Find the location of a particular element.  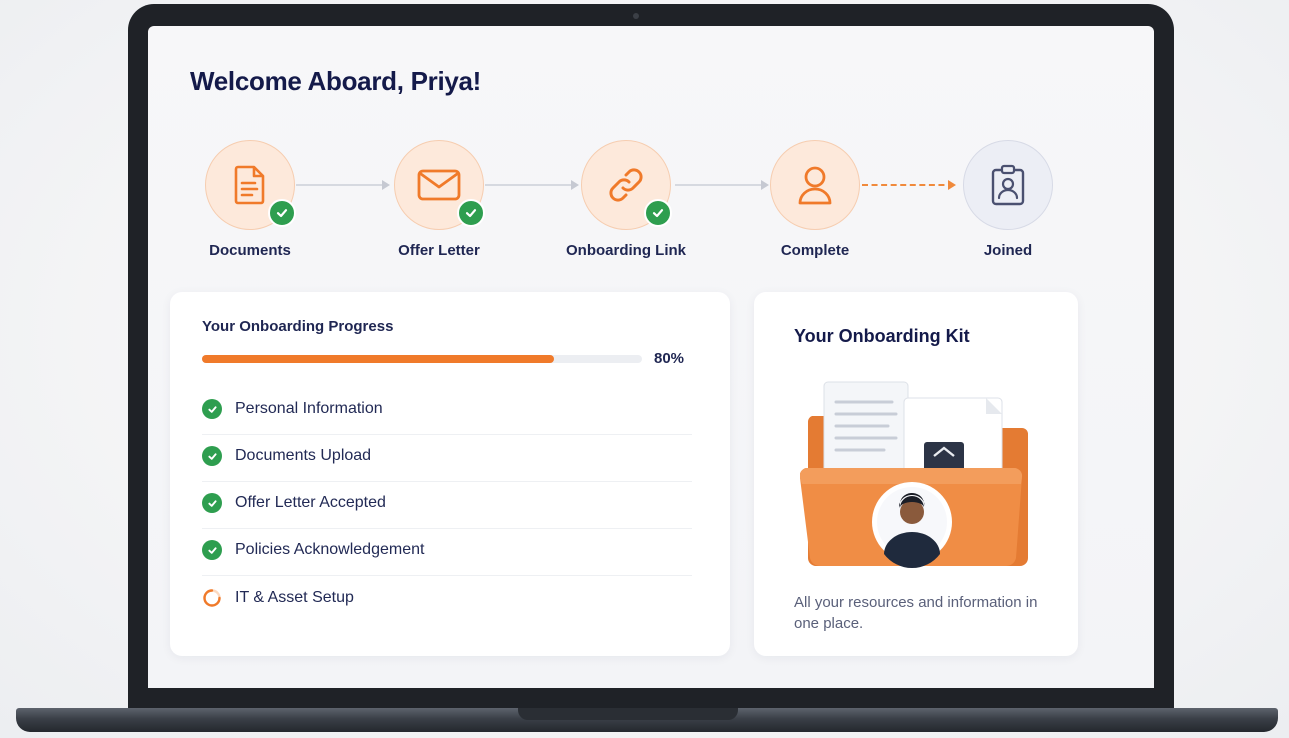

step-offer-letter: Offer Letter is located at coordinates (439, 199).